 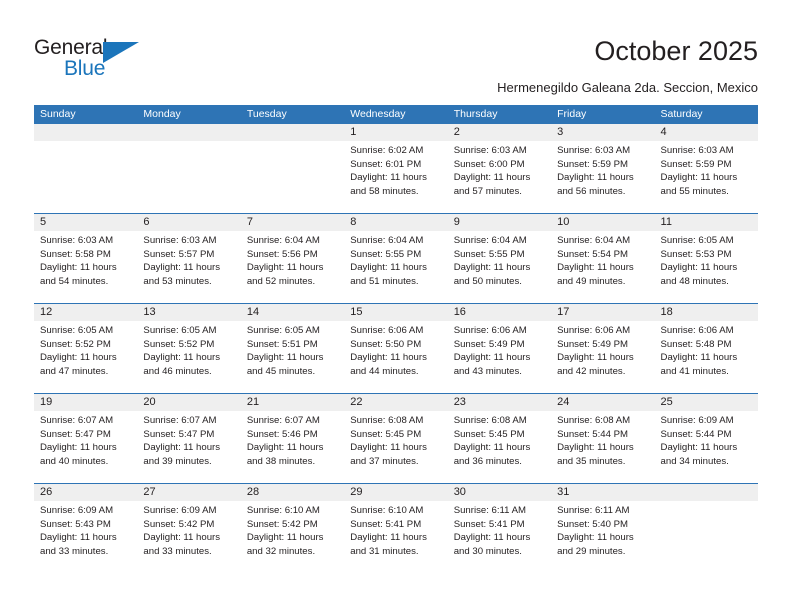 I want to click on day-number-band: 5 6 7 8 9 10 11, so click(x=396, y=222).